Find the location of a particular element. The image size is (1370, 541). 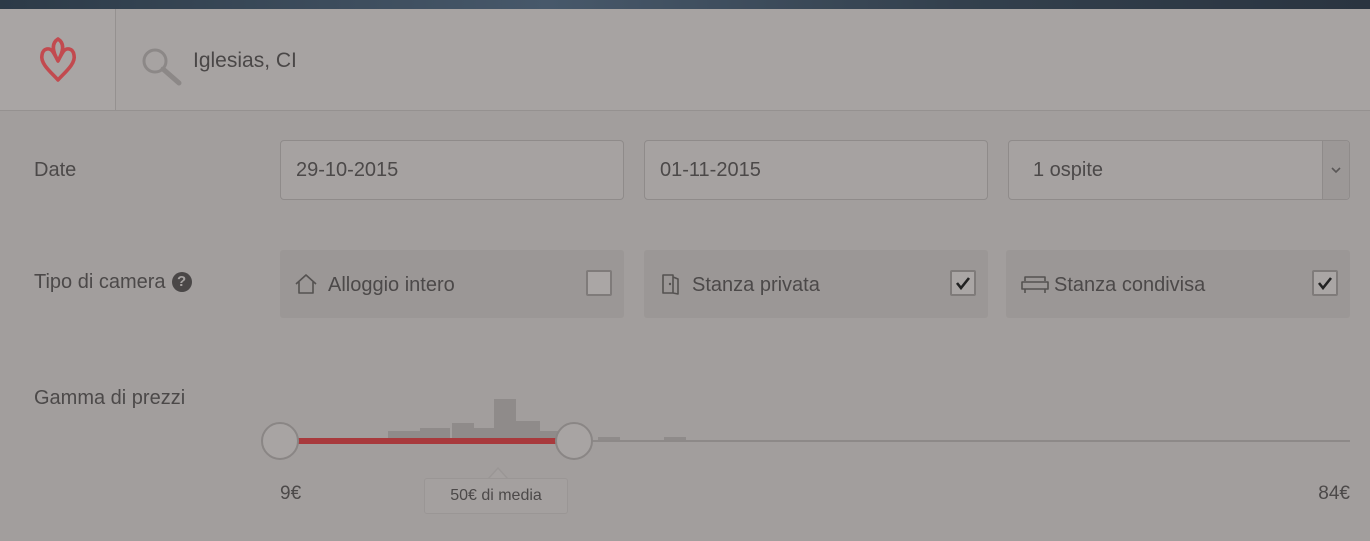

room-type-label: Tipo di camera? is located at coordinates (113, 282).